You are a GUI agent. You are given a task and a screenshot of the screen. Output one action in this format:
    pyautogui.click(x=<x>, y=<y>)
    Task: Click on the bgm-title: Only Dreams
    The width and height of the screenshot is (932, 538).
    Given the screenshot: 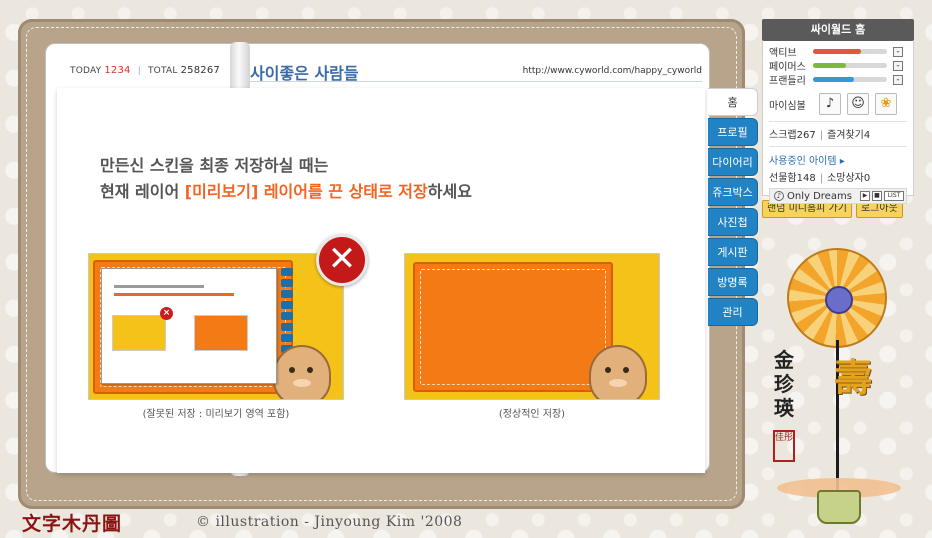 What is the action you would take?
    pyautogui.click(x=819, y=196)
    